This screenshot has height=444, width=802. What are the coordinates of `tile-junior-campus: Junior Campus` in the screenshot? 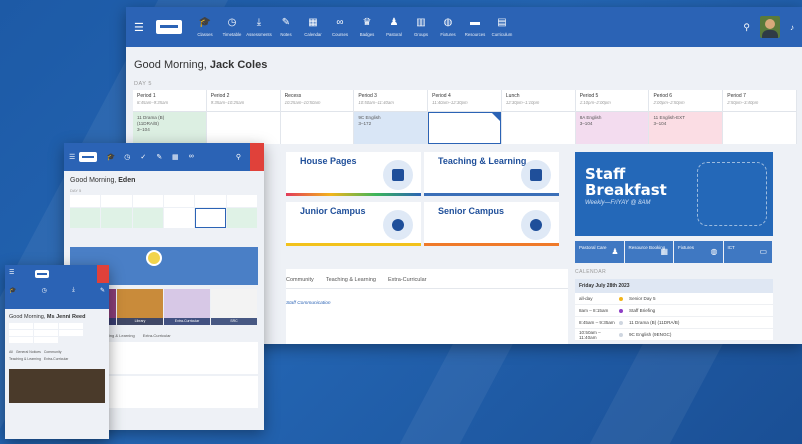 It's located at (353, 224).